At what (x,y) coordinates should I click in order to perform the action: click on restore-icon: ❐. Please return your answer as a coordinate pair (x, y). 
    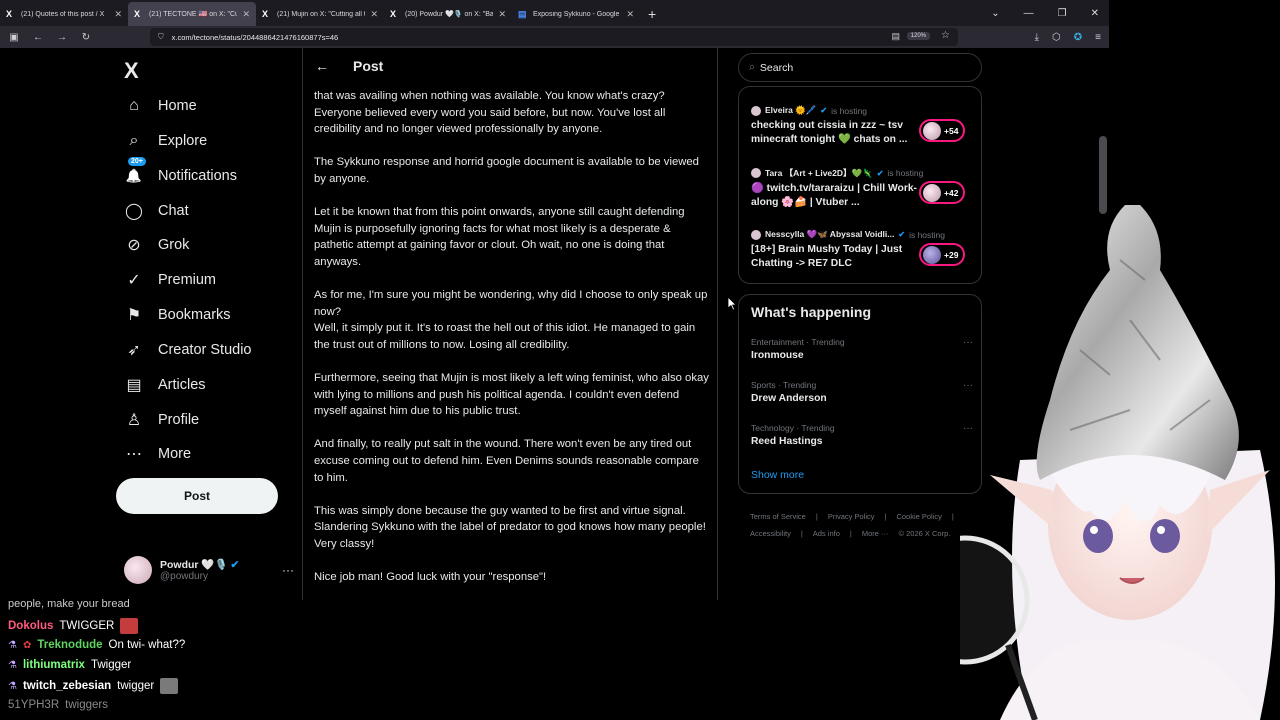
    Looking at the image, I should click on (1062, 13).